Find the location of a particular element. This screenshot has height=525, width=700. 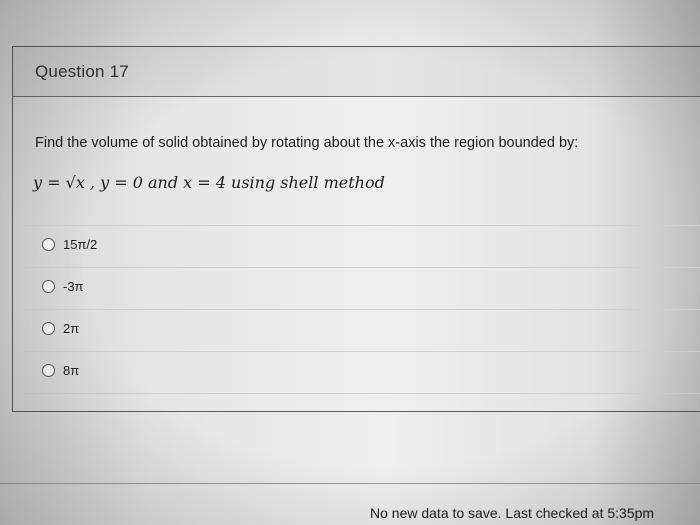

answer-option-2: -3π is located at coordinates (361, 288).